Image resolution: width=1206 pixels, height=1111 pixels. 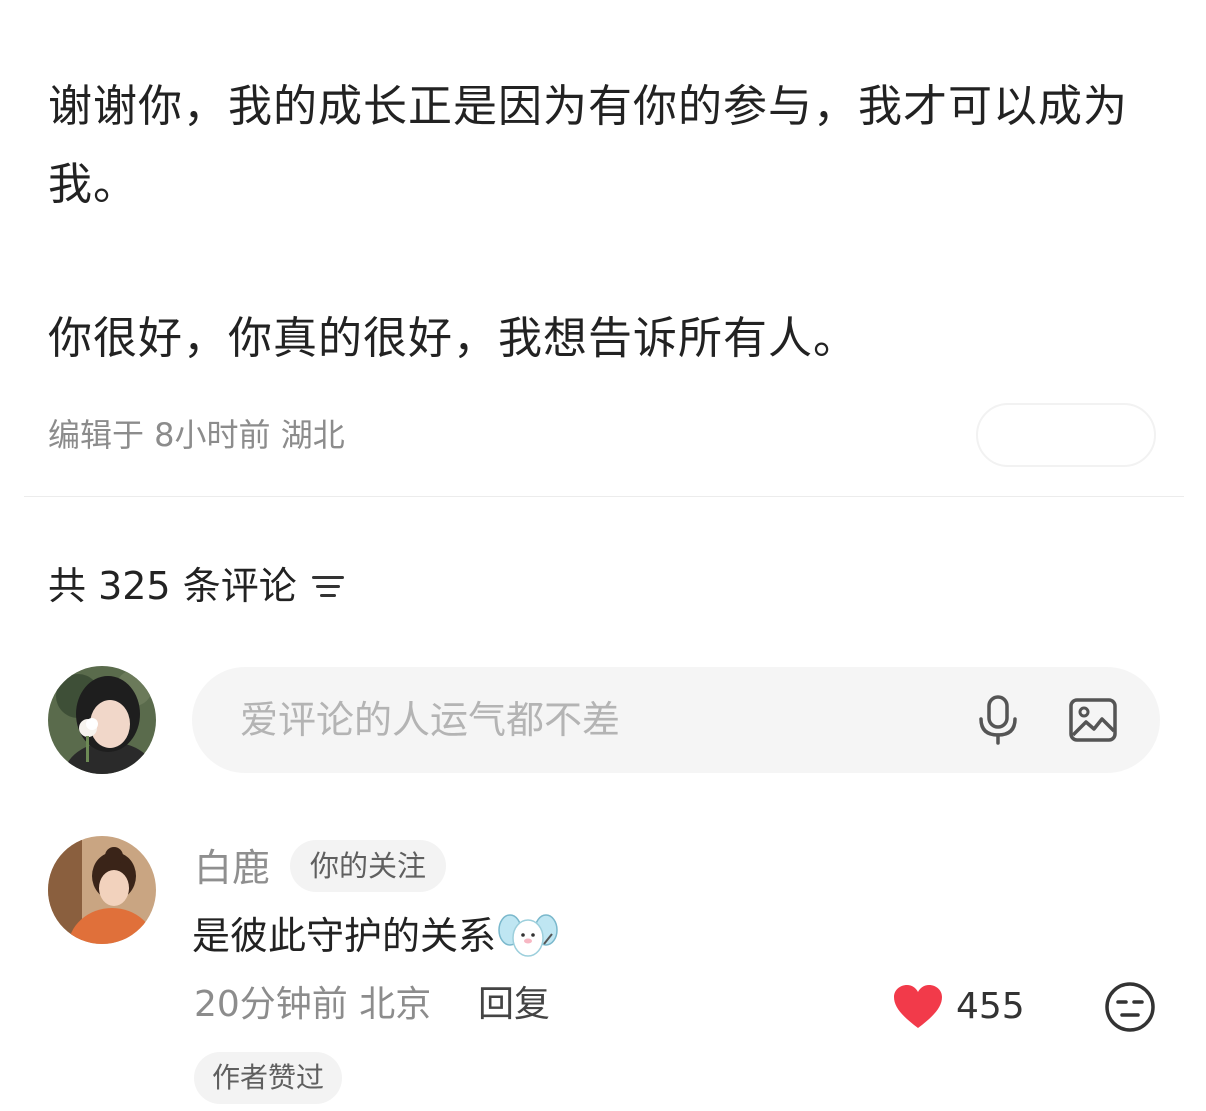 I want to click on comment-input: 爱评论的人运气都不差, so click(x=676, y=720).